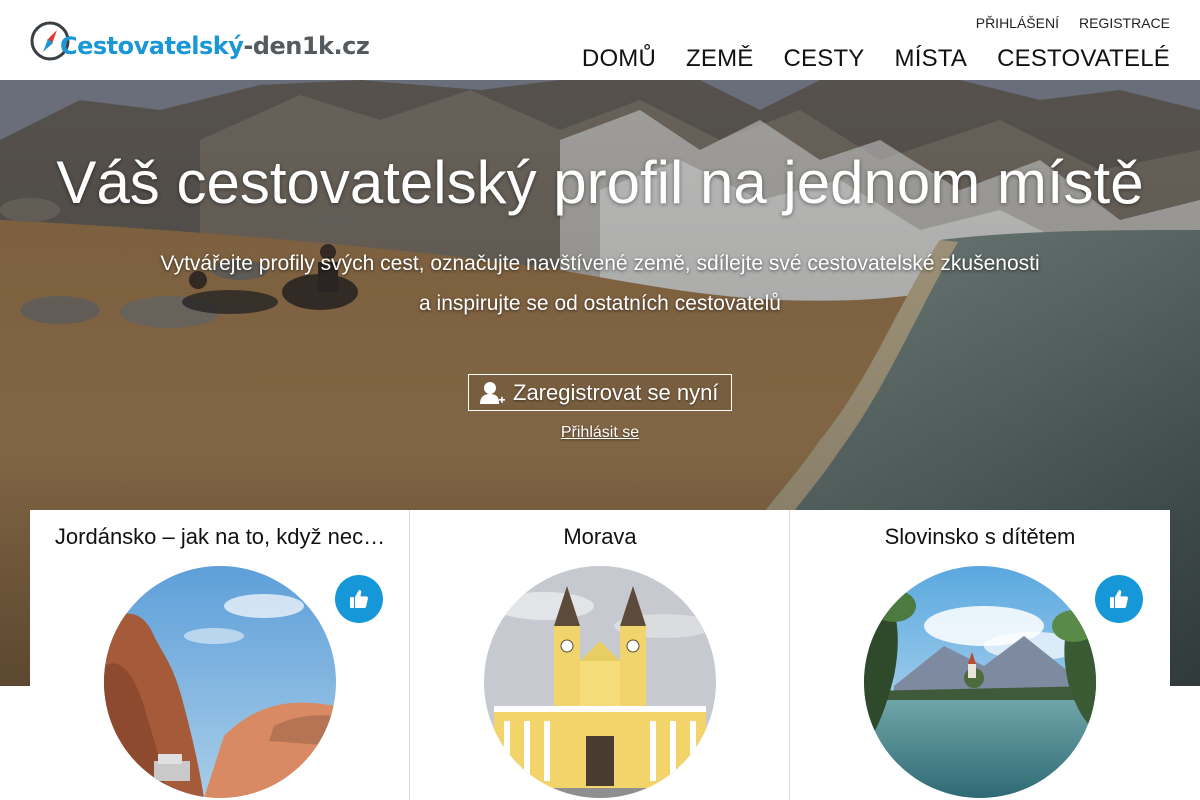 The height and width of the screenshot is (800, 1200). I want to click on site-logo: Cestovatelský-den1k.cz, so click(200, 42).